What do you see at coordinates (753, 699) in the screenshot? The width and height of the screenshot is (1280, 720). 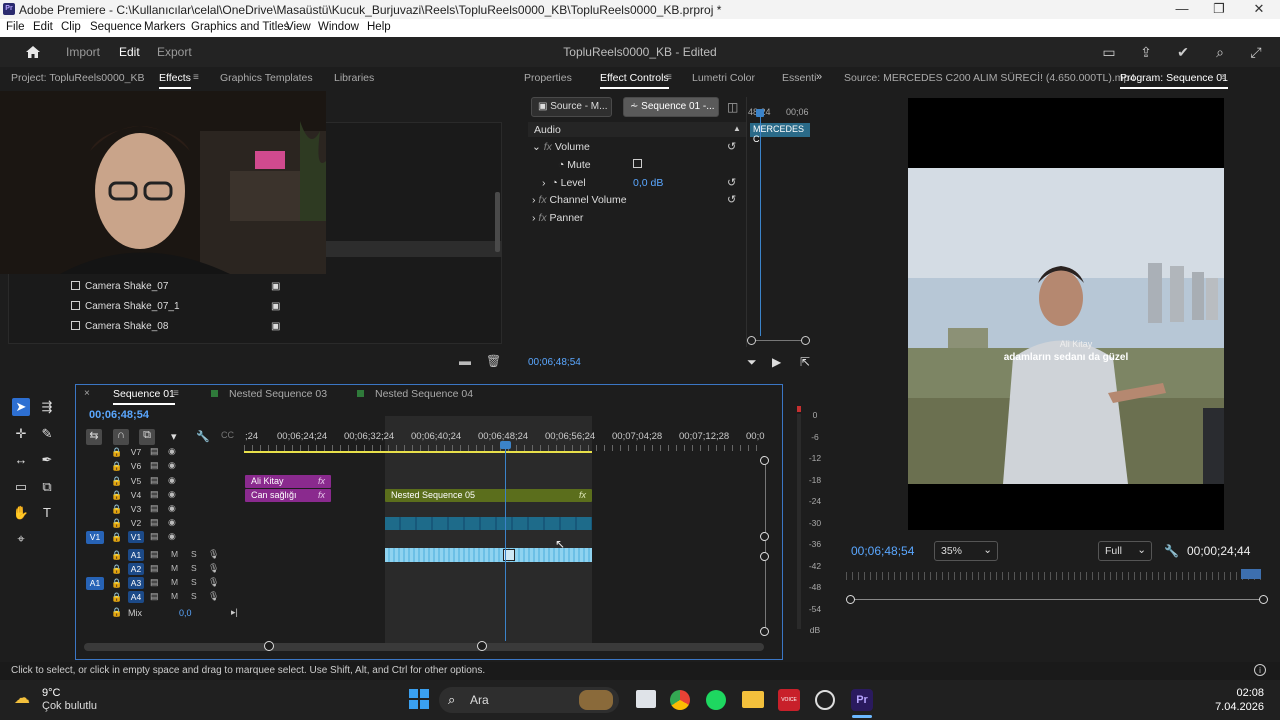 I see `file-explorer-icon` at bounding box center [753, 699].